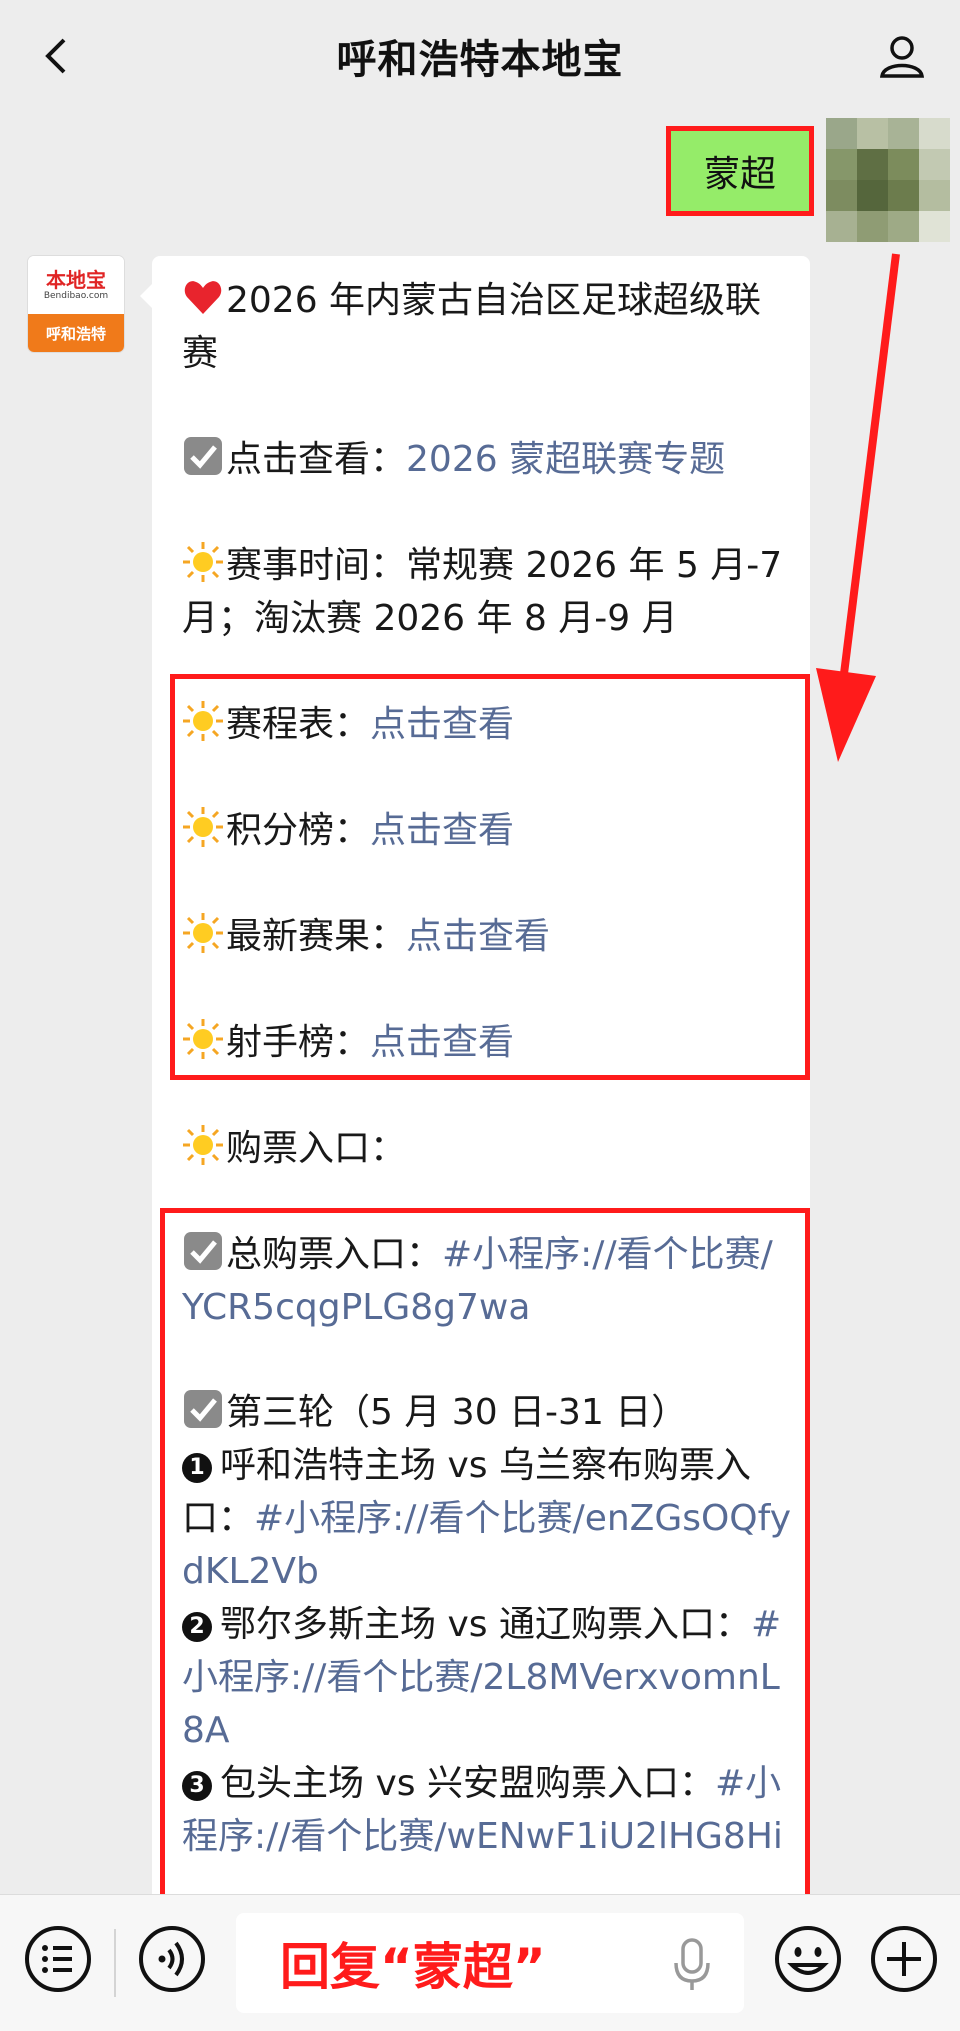 The image size is (960, 2031). I want to click on message-title: 2026 年内蒙古自治区足球超级联赛, so click(472, 327).